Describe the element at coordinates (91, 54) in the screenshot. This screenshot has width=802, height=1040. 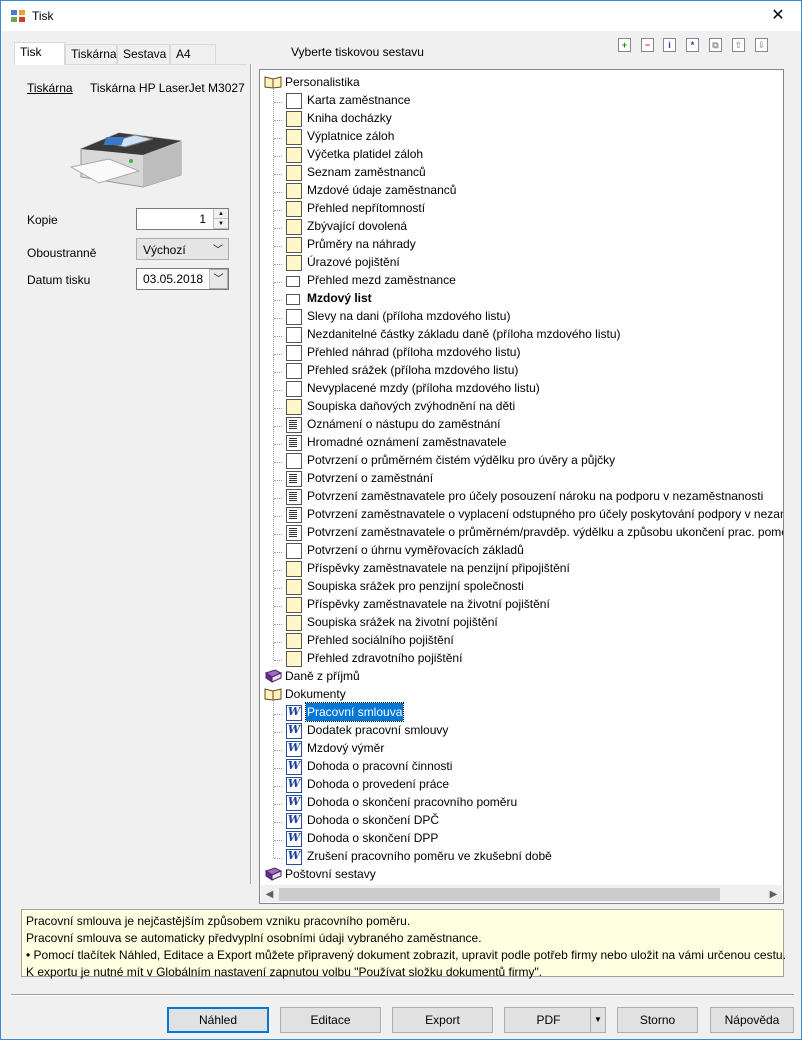
I see `tab-tiskarna: Tiskárna` at that location.